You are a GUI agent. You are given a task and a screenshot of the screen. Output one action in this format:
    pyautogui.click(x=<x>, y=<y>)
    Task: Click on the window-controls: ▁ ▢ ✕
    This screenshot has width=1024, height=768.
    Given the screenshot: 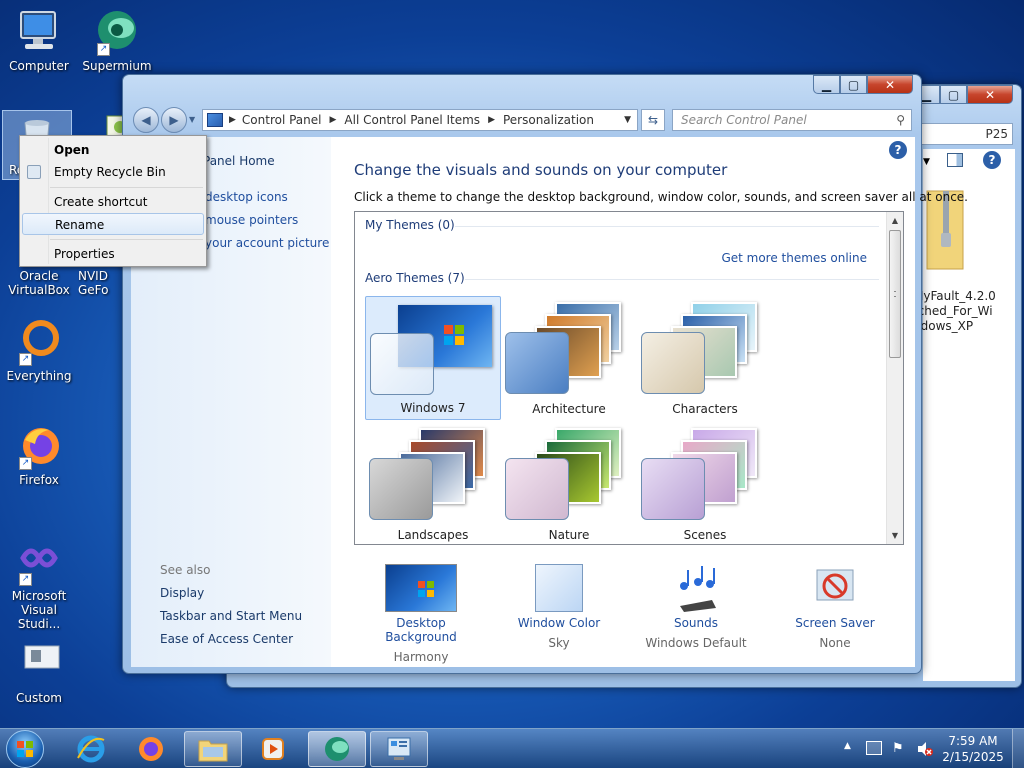 What is the action you would take?
    pyautogui.click(x=863, y=84)
    